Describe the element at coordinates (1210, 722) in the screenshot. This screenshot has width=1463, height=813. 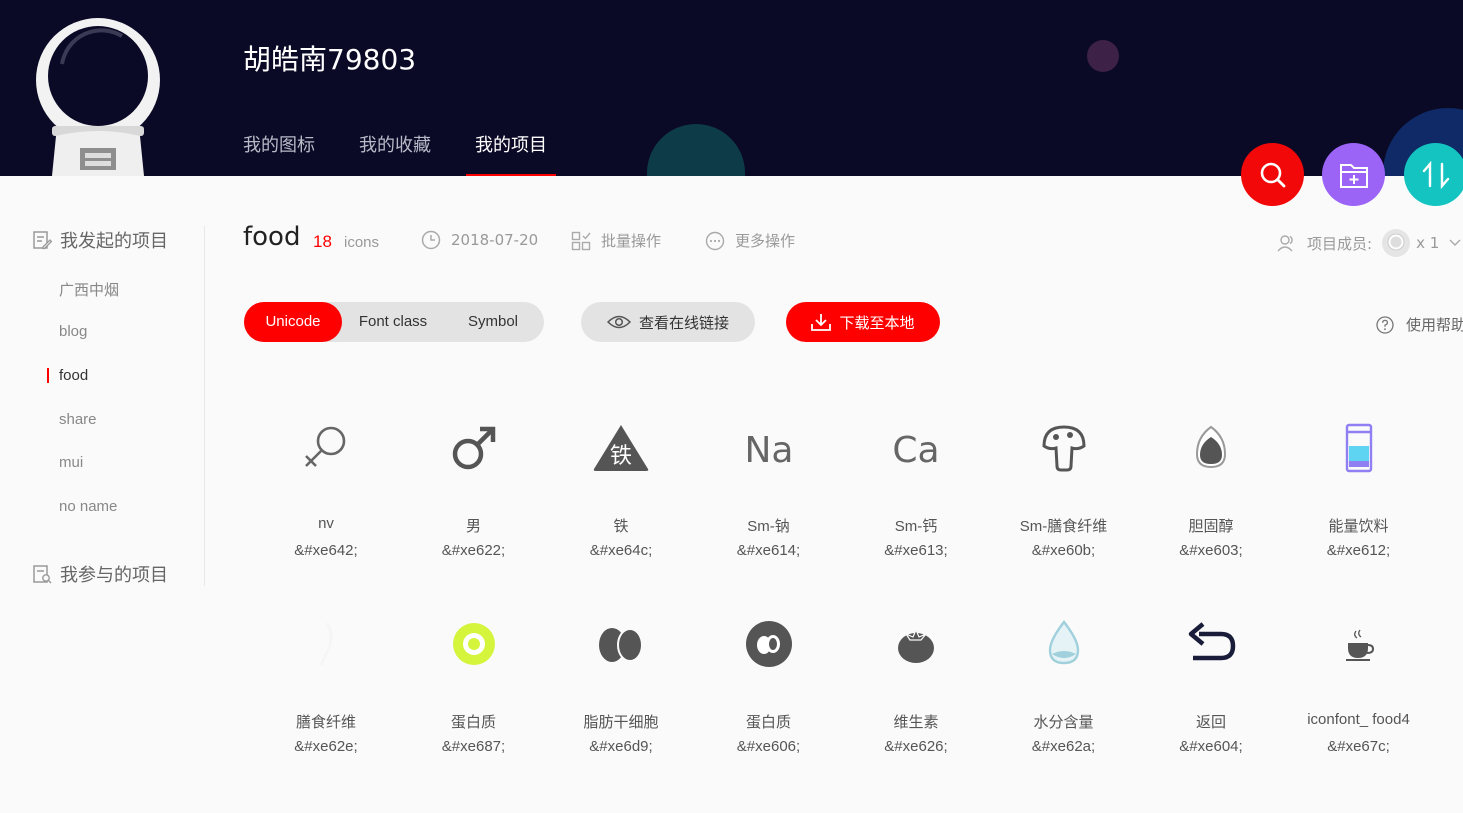
I see `icon-name: 返回` at that location.